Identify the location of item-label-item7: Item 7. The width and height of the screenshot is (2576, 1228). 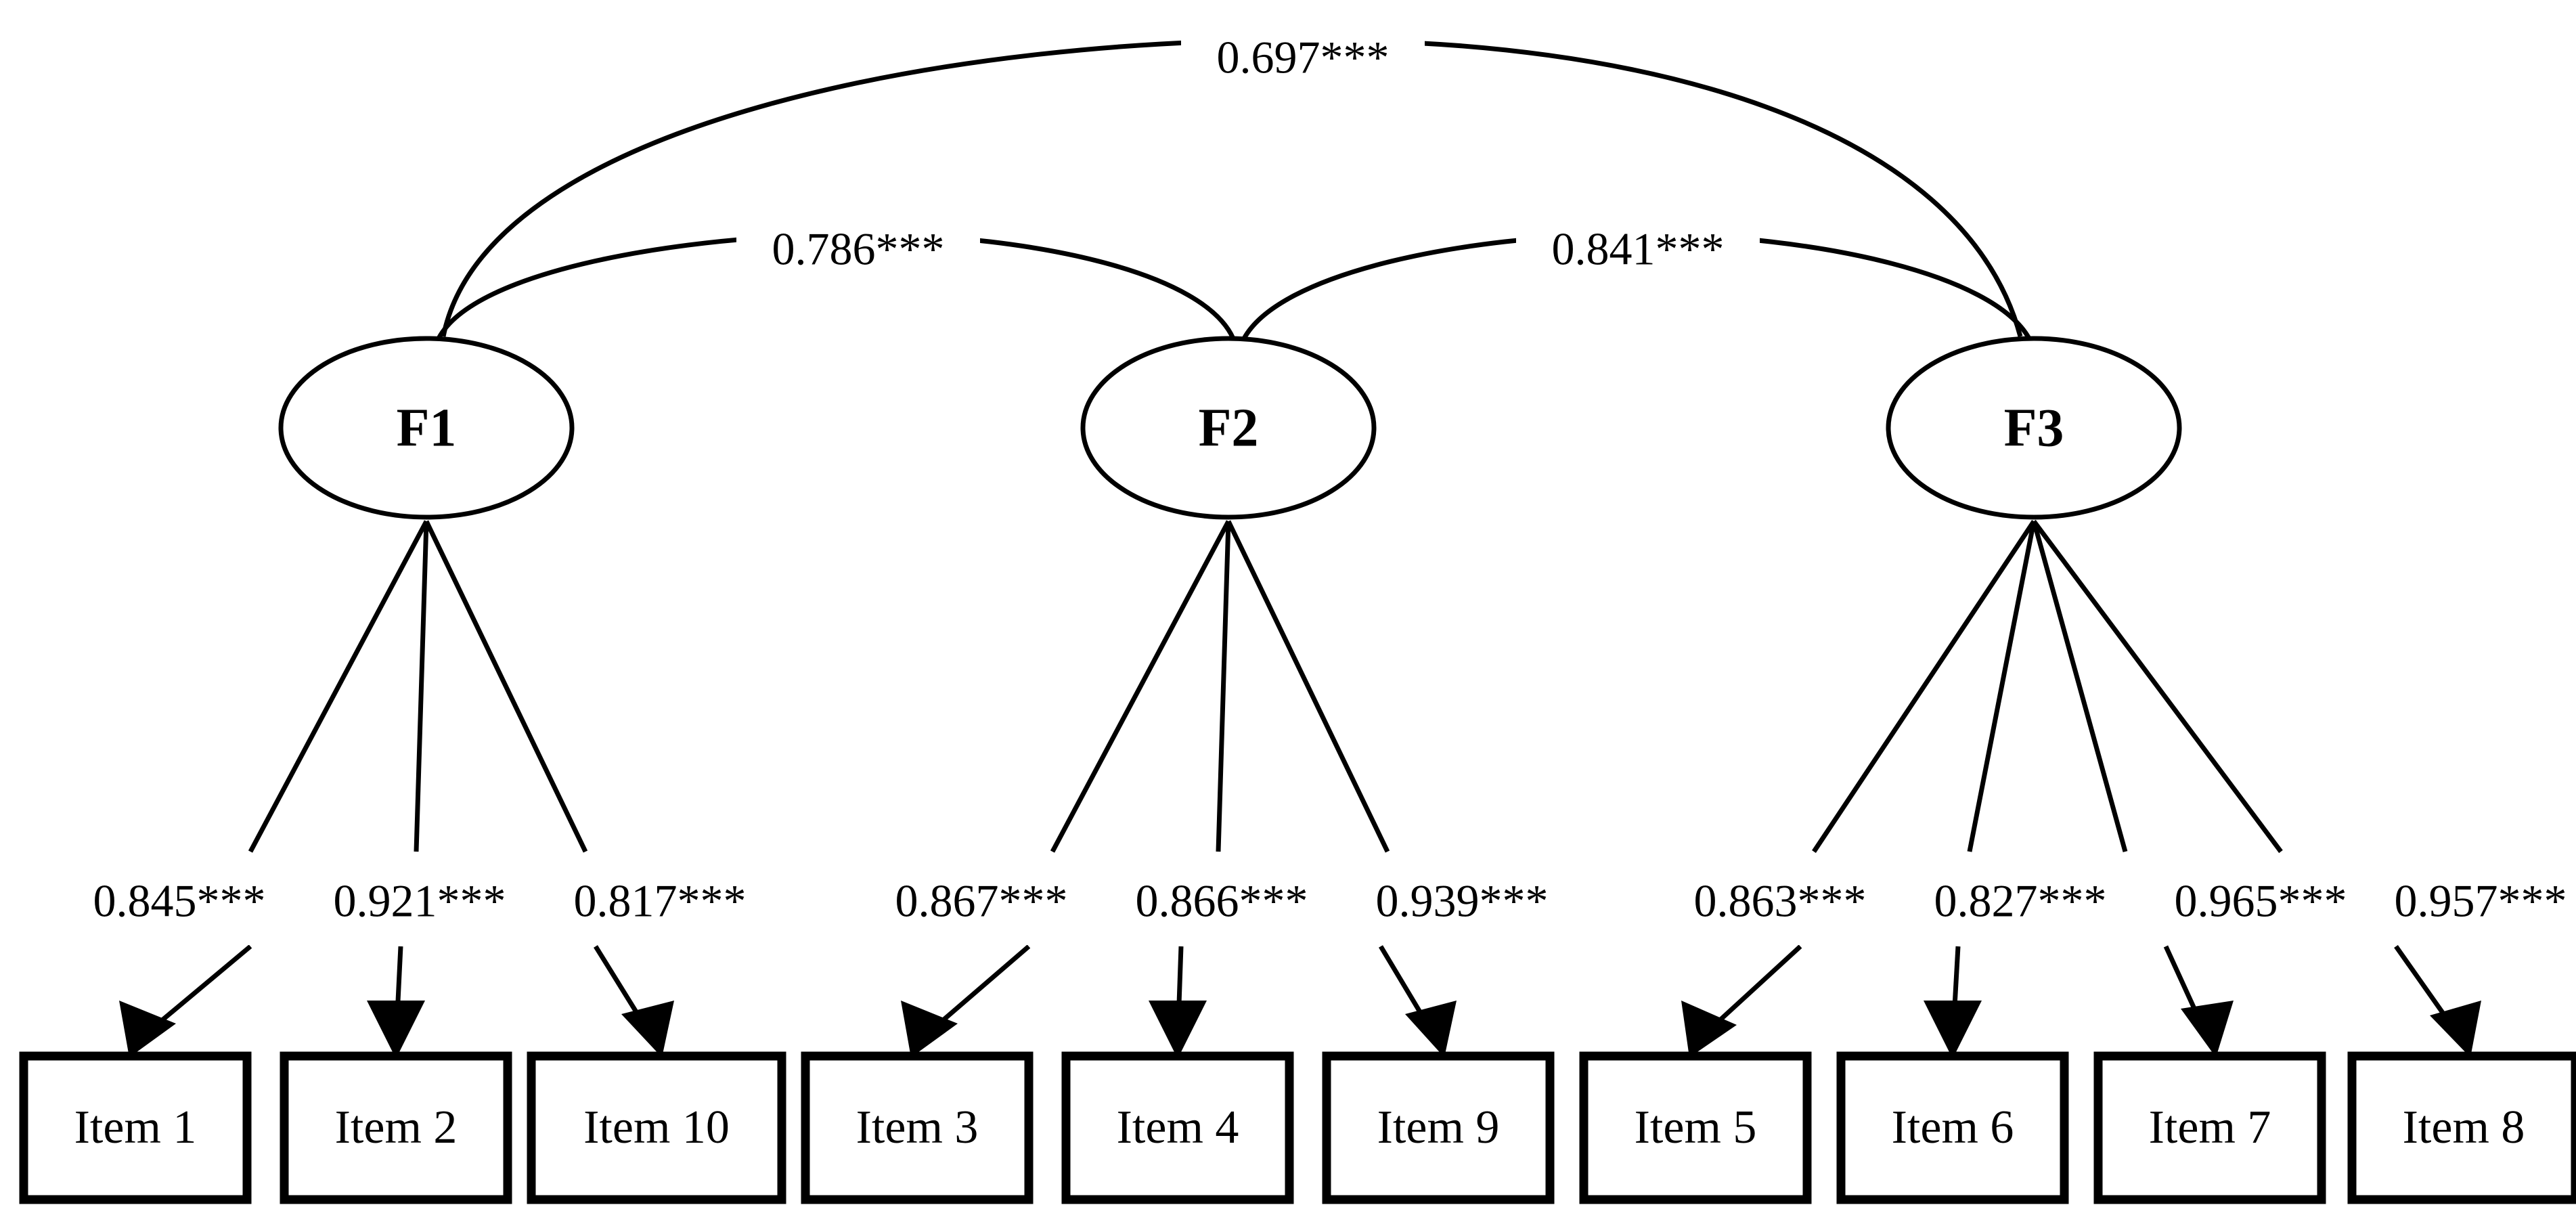
(2210, 1128).